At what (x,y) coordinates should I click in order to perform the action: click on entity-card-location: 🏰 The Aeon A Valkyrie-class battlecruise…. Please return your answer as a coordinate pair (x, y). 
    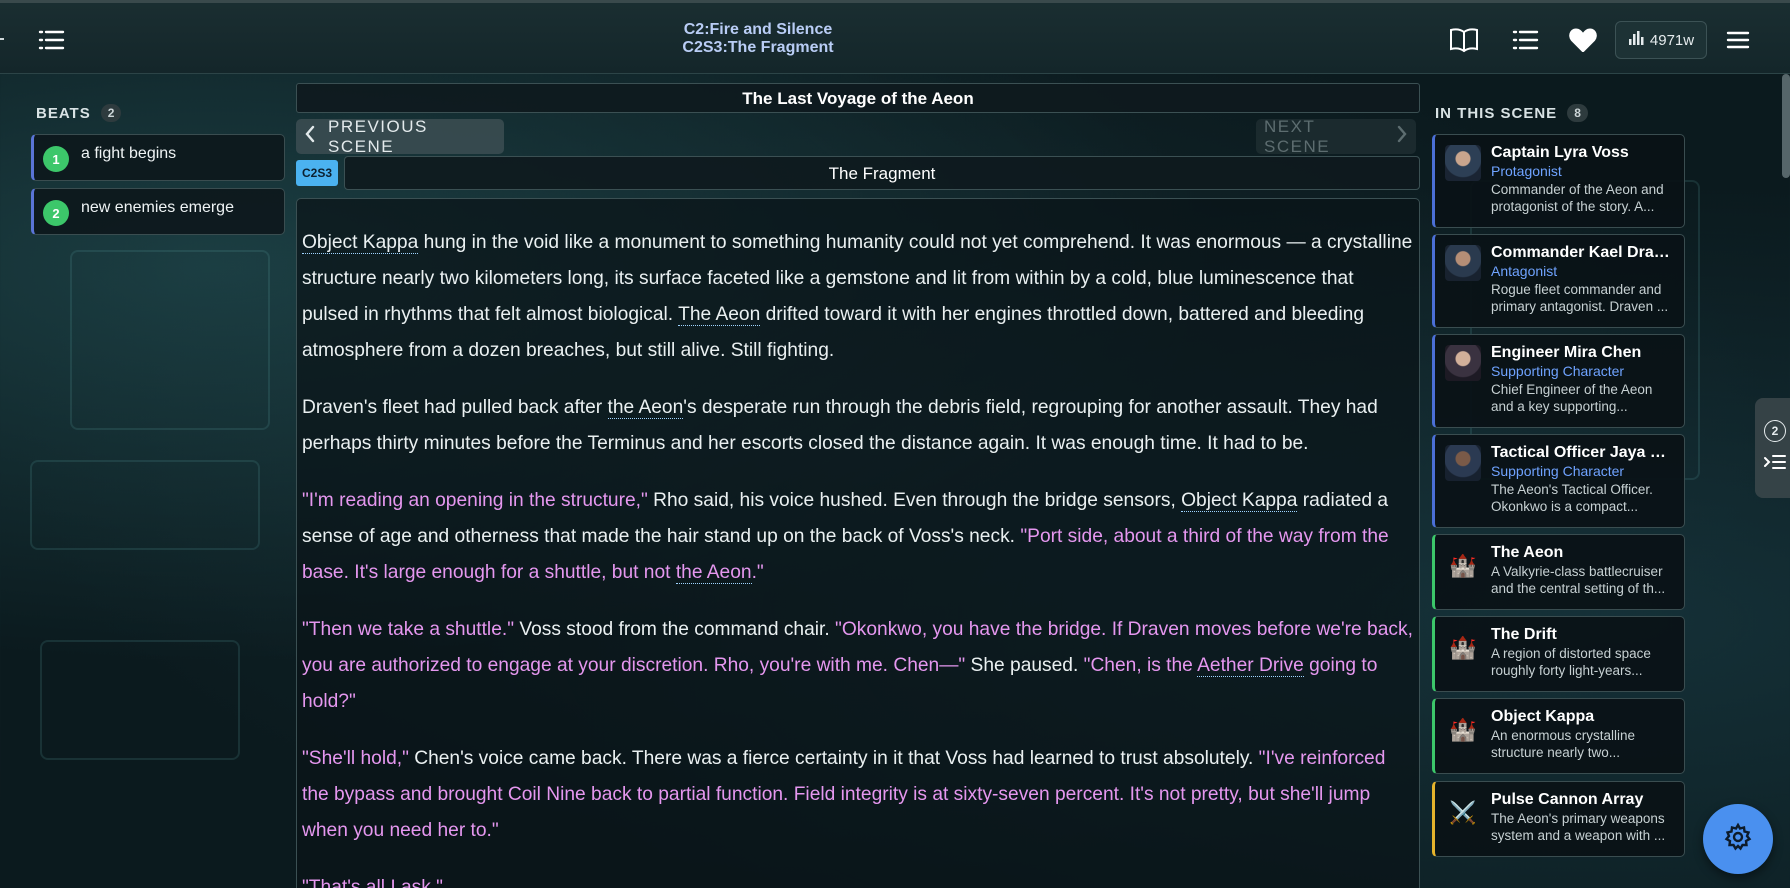
    Looking at the image, I should click on (1558, 572).